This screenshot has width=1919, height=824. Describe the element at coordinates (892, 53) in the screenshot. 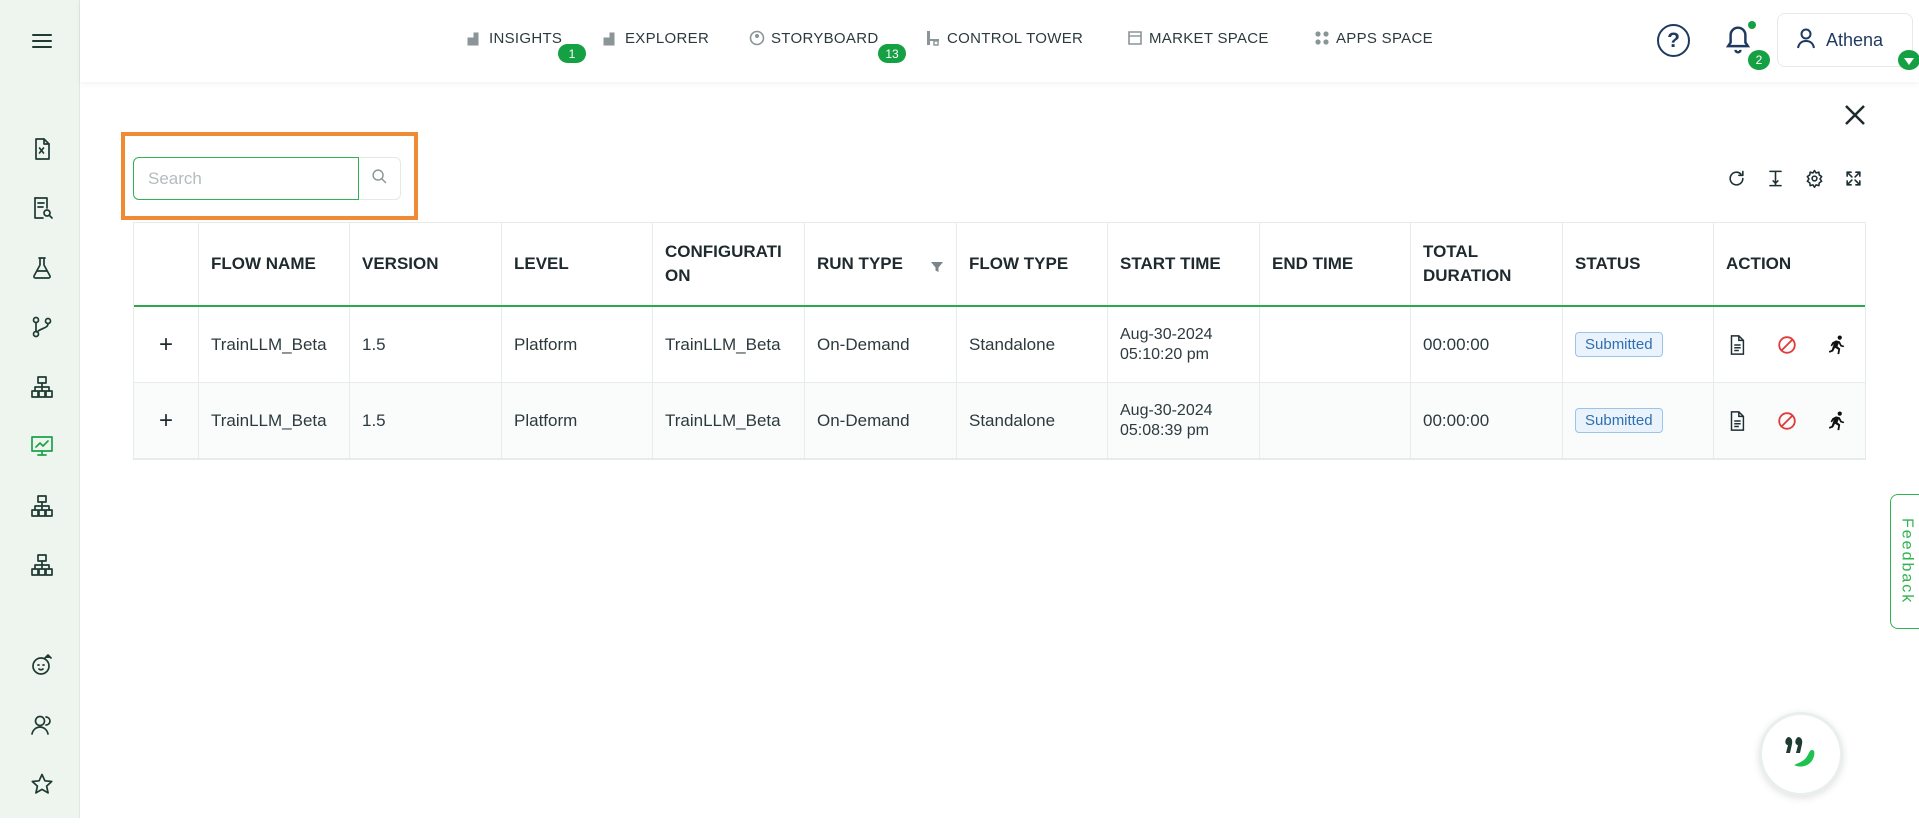

I see `storyboard-badge: 13` at that location.